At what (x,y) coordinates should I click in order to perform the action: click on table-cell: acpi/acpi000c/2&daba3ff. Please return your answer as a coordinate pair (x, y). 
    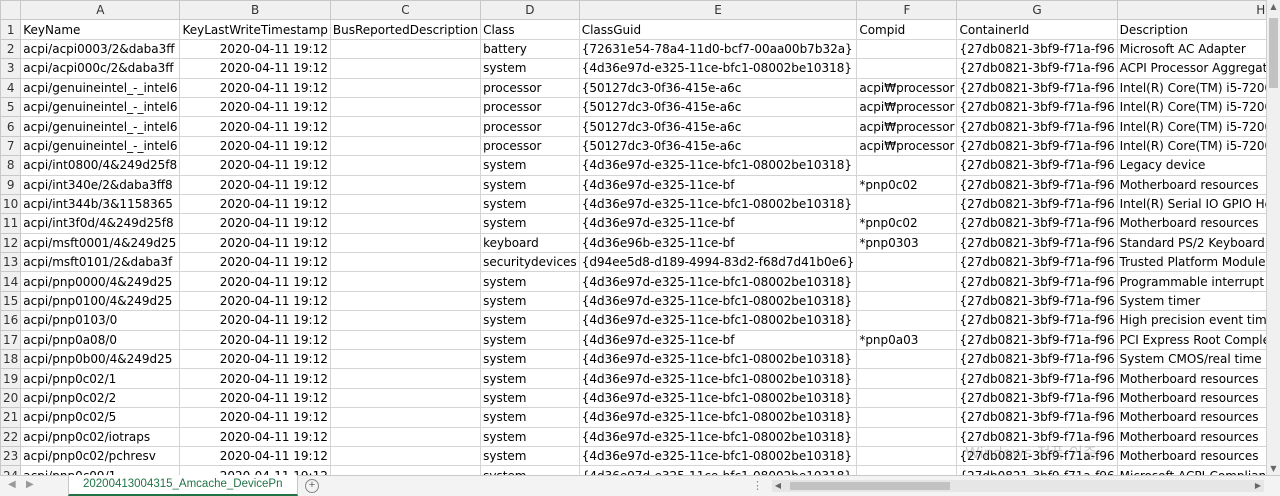
    Looking at the image, I should click on (100, 68).